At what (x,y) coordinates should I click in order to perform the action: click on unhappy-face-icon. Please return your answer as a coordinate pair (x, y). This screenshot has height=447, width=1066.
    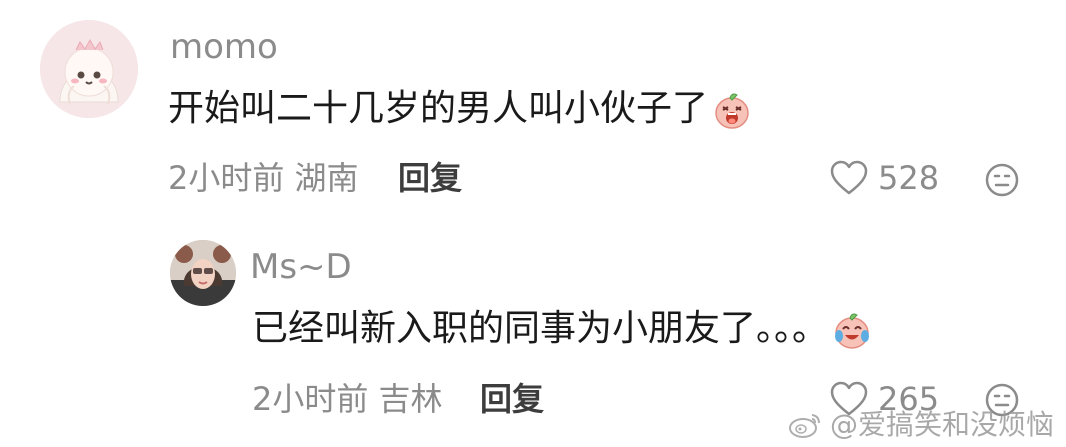
    Looking at the image, I should click on (1002, 180).